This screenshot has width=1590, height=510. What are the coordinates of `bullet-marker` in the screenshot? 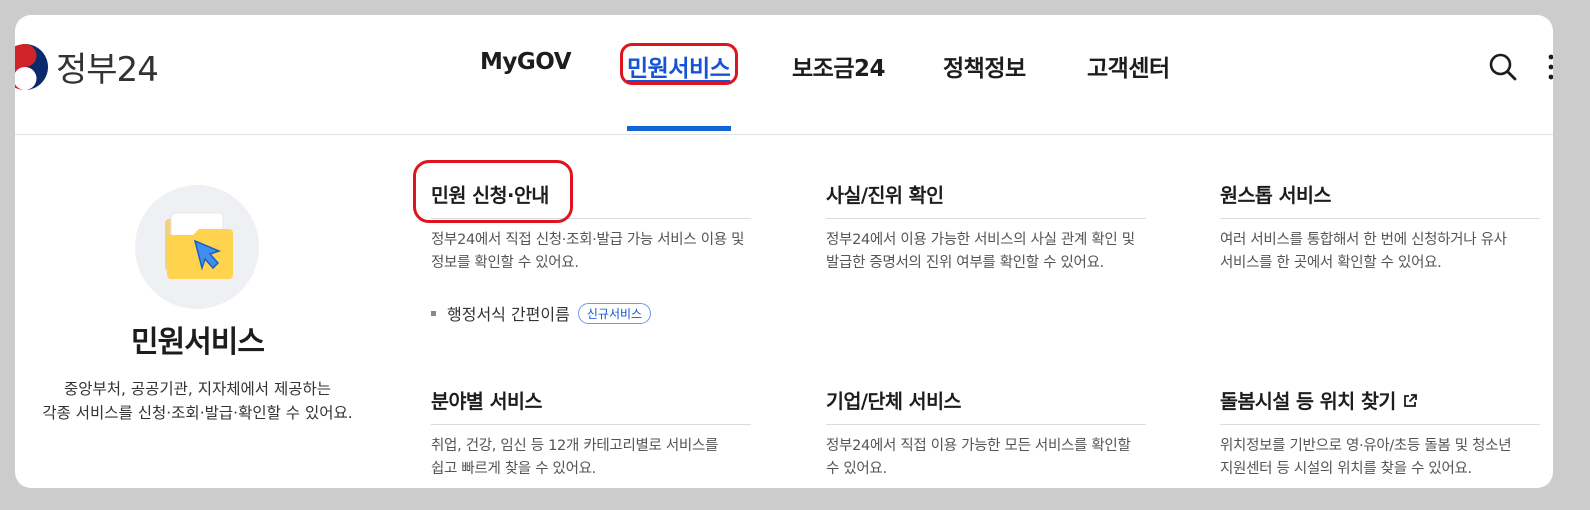 It's located at (433, 313).